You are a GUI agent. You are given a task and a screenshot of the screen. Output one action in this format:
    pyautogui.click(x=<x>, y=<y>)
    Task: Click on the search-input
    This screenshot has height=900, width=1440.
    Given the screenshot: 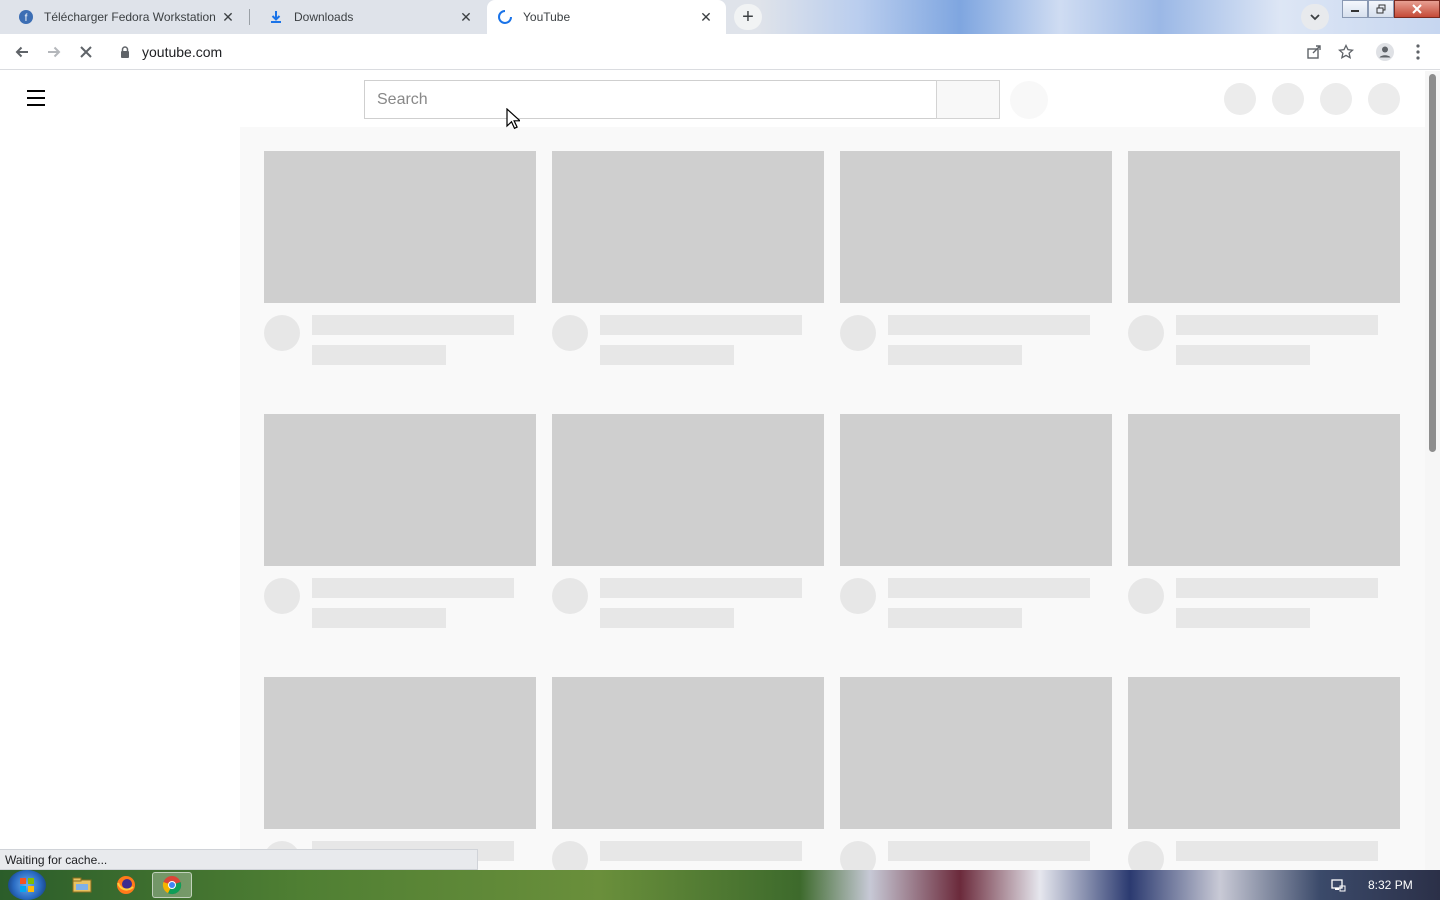 What is the action you would take?
    pyautogui.click(x=650, y=99)
    